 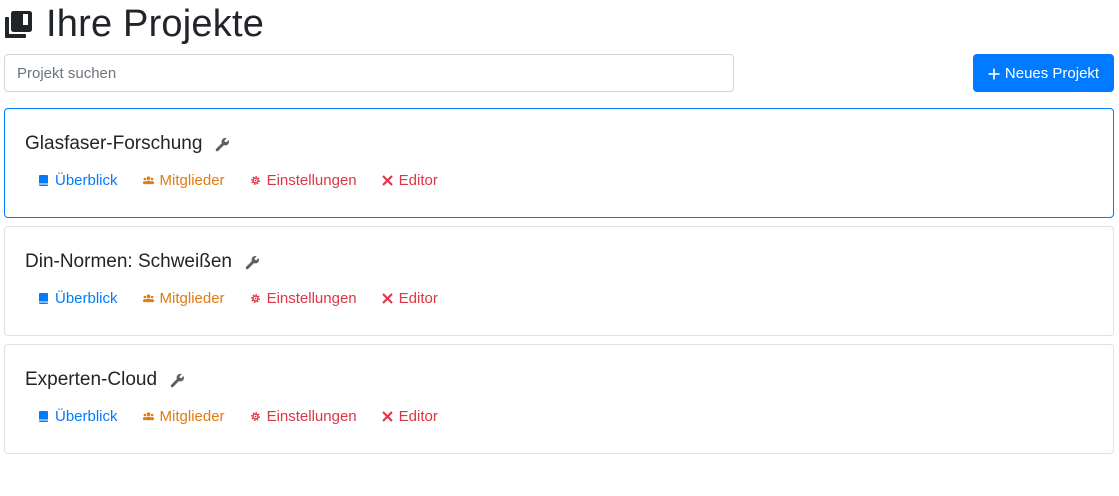 I want to click on new-project-label: Neues Projekt, so click(x=1052, y=73).